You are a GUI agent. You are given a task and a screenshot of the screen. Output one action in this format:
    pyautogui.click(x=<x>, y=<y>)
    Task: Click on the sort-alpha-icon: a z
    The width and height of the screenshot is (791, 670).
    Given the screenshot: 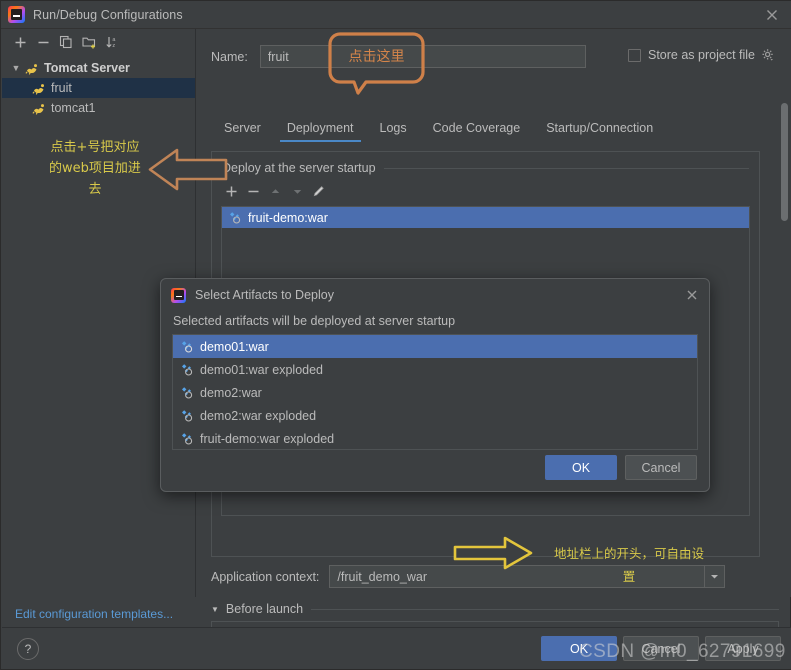 What is the action you would take?
    pyautogui.click(x=112, y=42)
    